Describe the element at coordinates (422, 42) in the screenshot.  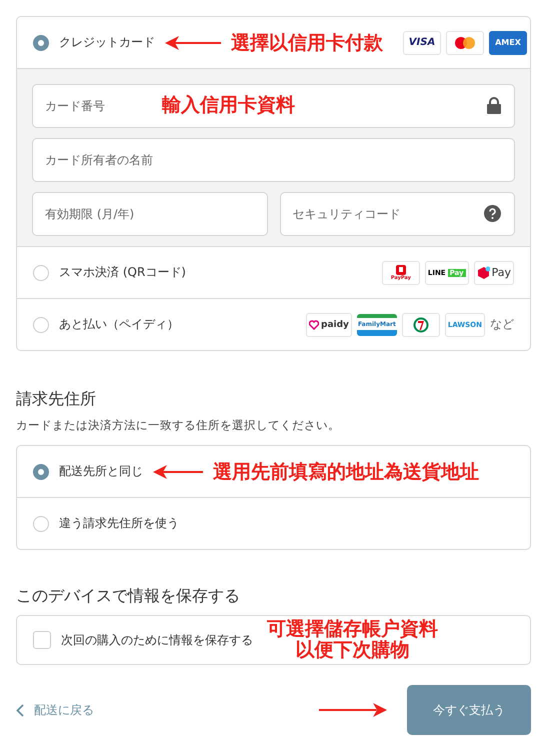
I see `visa-logo: VISA` at that location.